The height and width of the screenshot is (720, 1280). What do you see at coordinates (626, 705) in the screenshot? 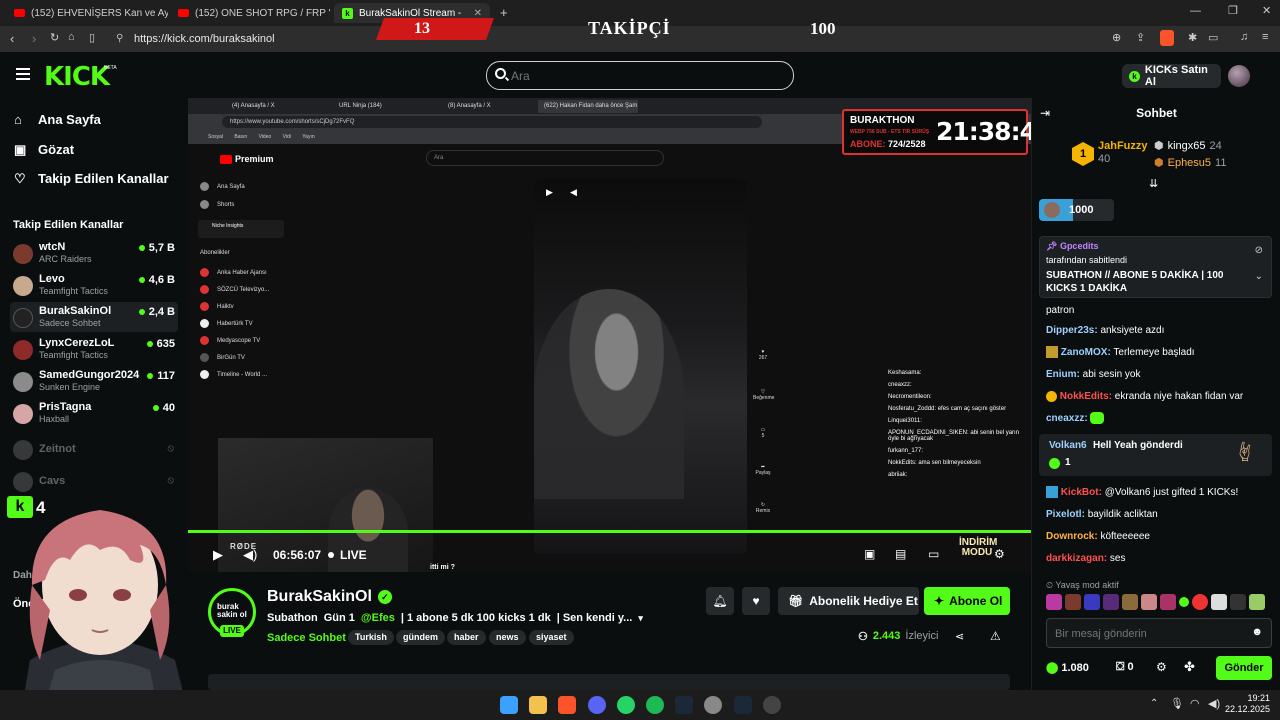
I see `whatsapp-icon` at bounding box center [626, 705].